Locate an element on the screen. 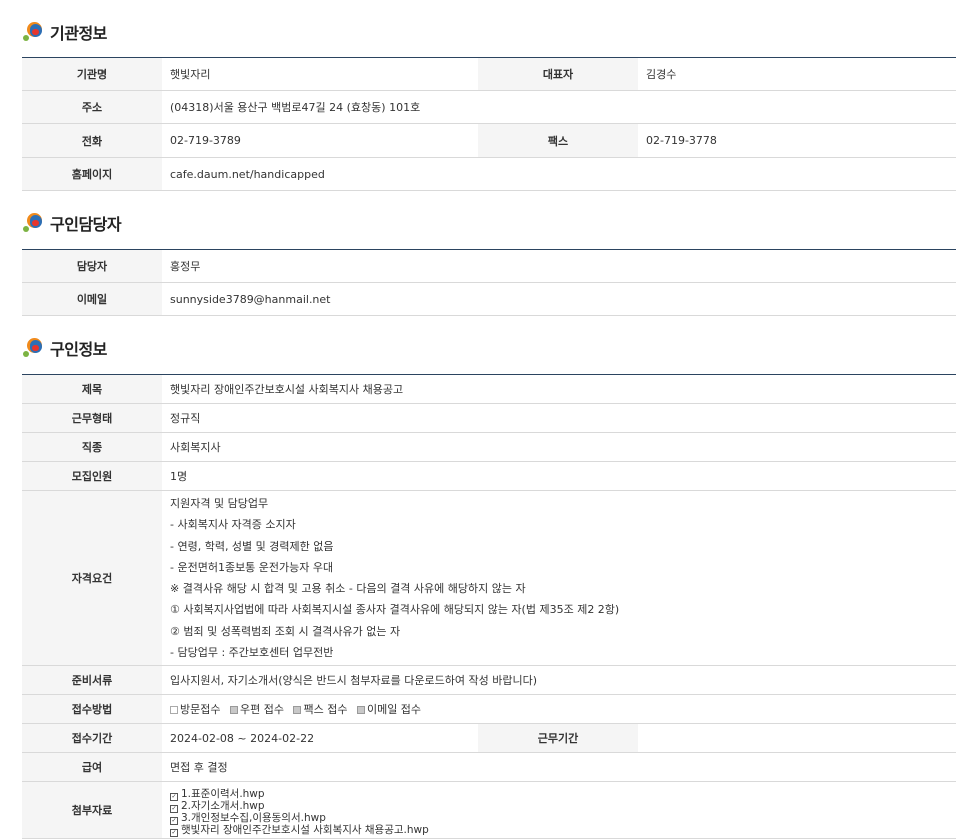  headcount: 1명 is located at coordinates (559, 476).